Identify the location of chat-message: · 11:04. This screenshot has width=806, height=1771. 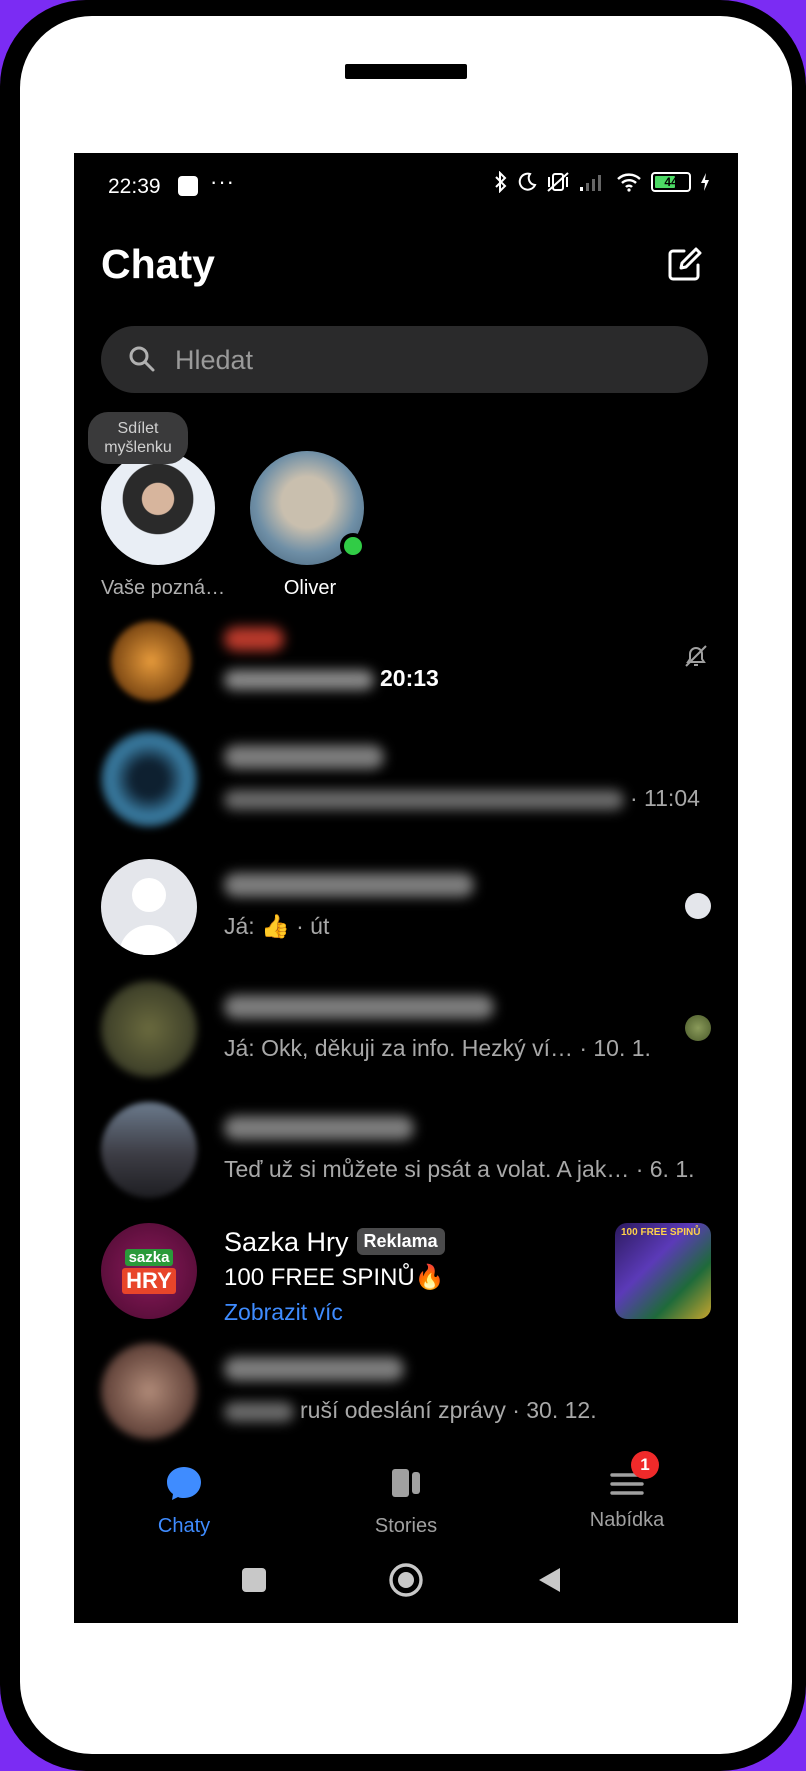
(462, 798).